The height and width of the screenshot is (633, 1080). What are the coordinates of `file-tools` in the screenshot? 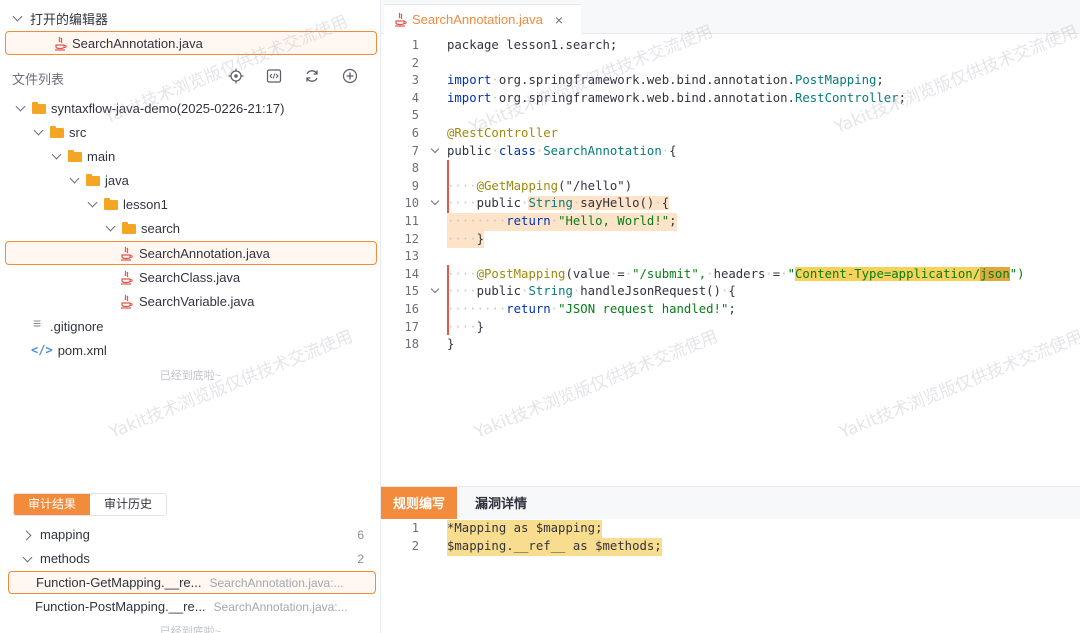 It's located at (293, 76).